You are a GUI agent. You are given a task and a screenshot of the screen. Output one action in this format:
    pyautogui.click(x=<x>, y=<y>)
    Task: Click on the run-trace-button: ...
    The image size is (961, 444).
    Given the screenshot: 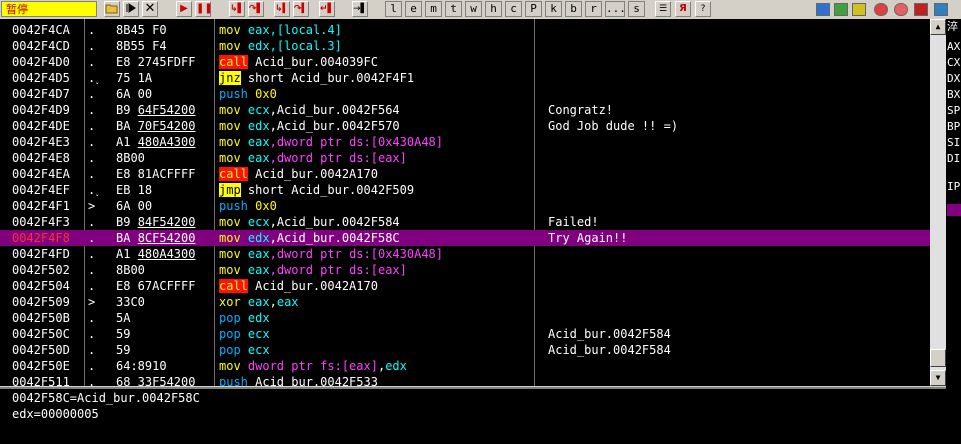 What is the action you would take?
    pyautogui.click(x=615, y=9)
    